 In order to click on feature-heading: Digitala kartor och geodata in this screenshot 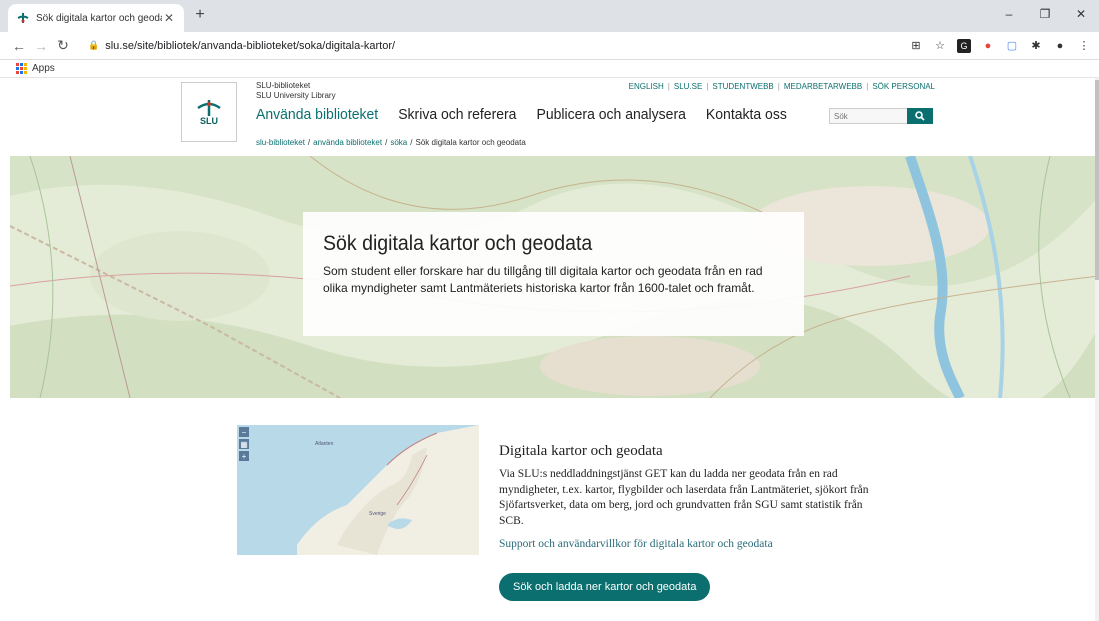, I will do `click(581, 451)`.